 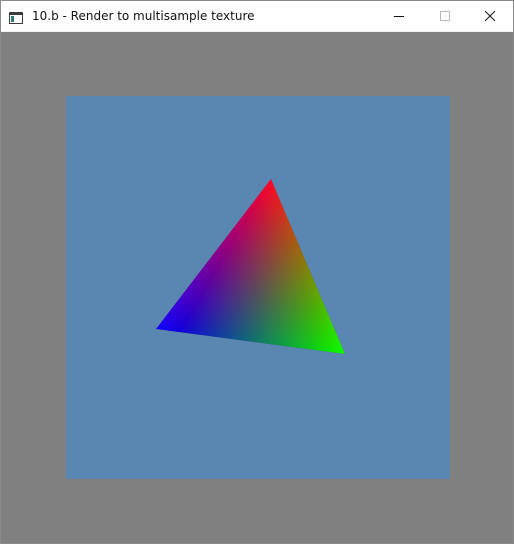 What do you see at coordinates (257, 16) in the screenshot?
I see `title-bar: 10.b - Render to multisample texture` at bounding box center [257, 16].